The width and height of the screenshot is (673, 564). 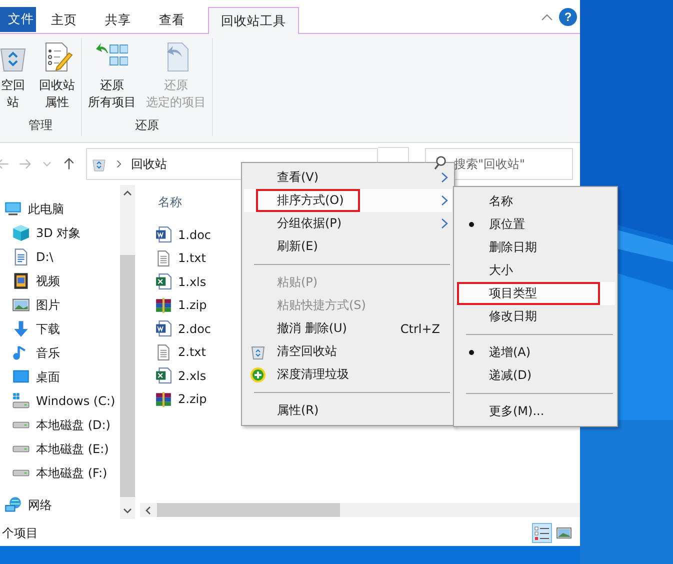 What do you see at coordinates (420, 329) in the screenshot?
I see `shortcut-label: Ctrl+Z` at bounding box center [420, 329].